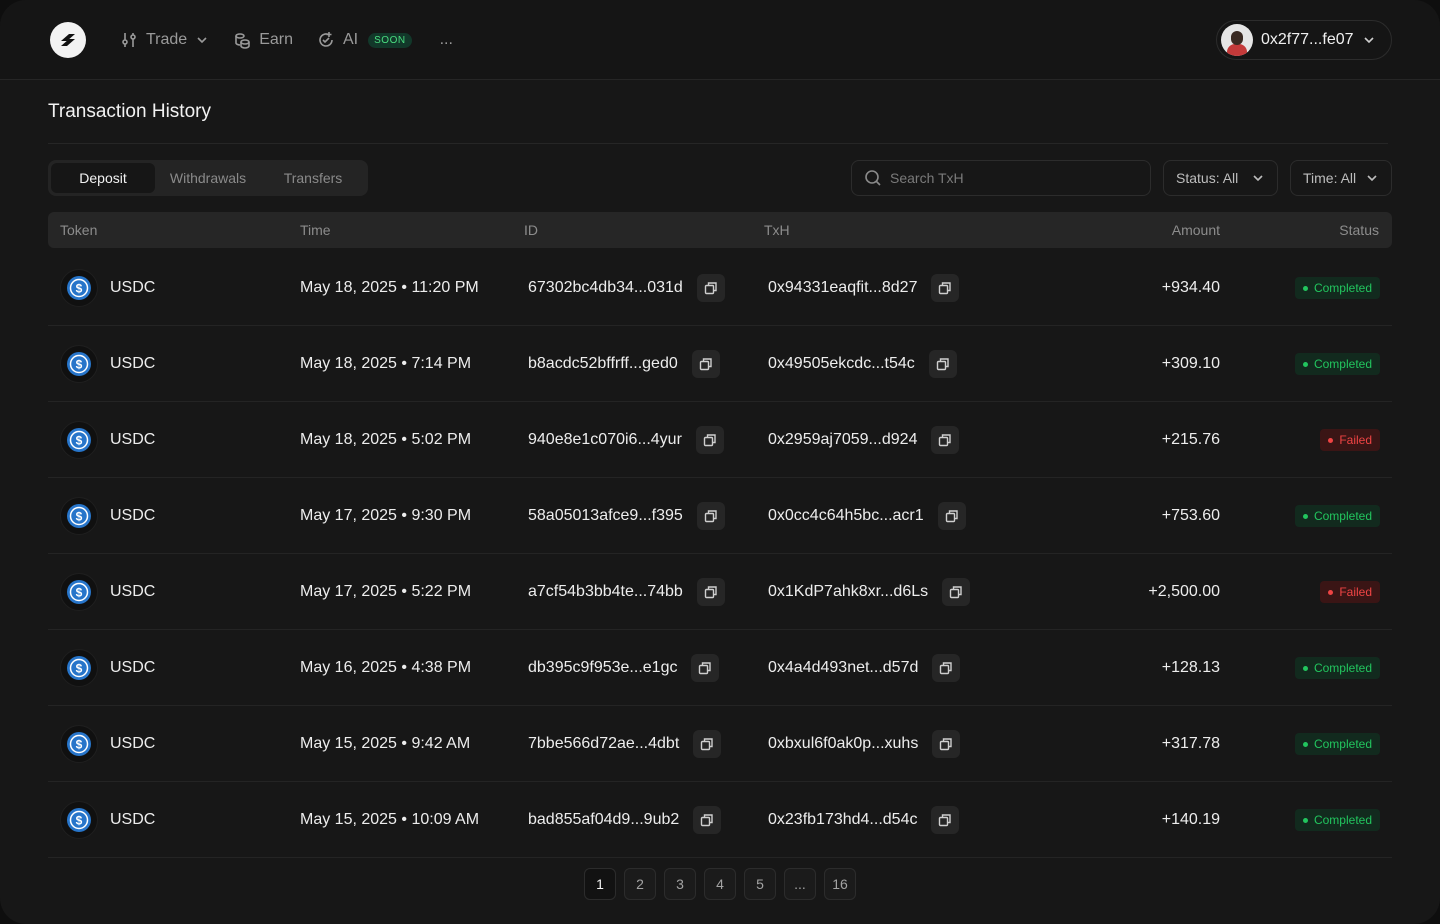  What do you see at coordinates (680, 884) in the screenshot?
I see `page-button-3: 3` at bounding box center [680, 884].